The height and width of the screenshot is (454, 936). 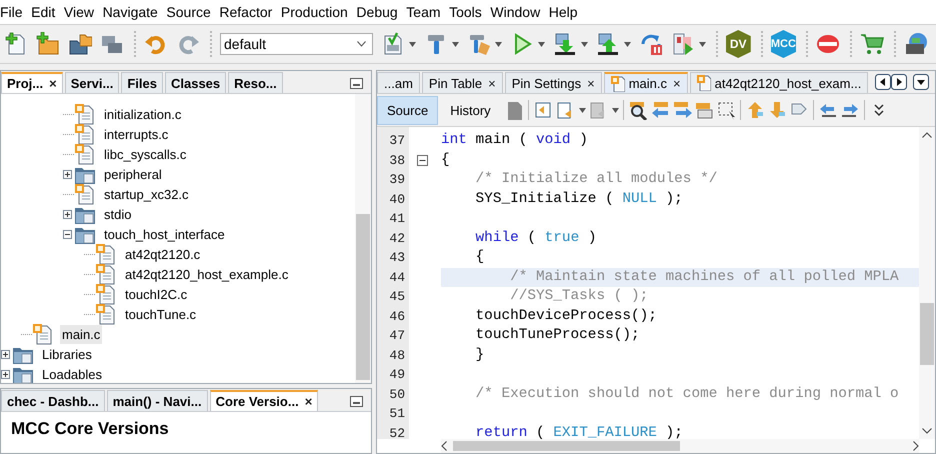 What do you see at coordinates (397, 141) in the screenshot?
I see `line-number: 37` at bounding box center [397, 141].